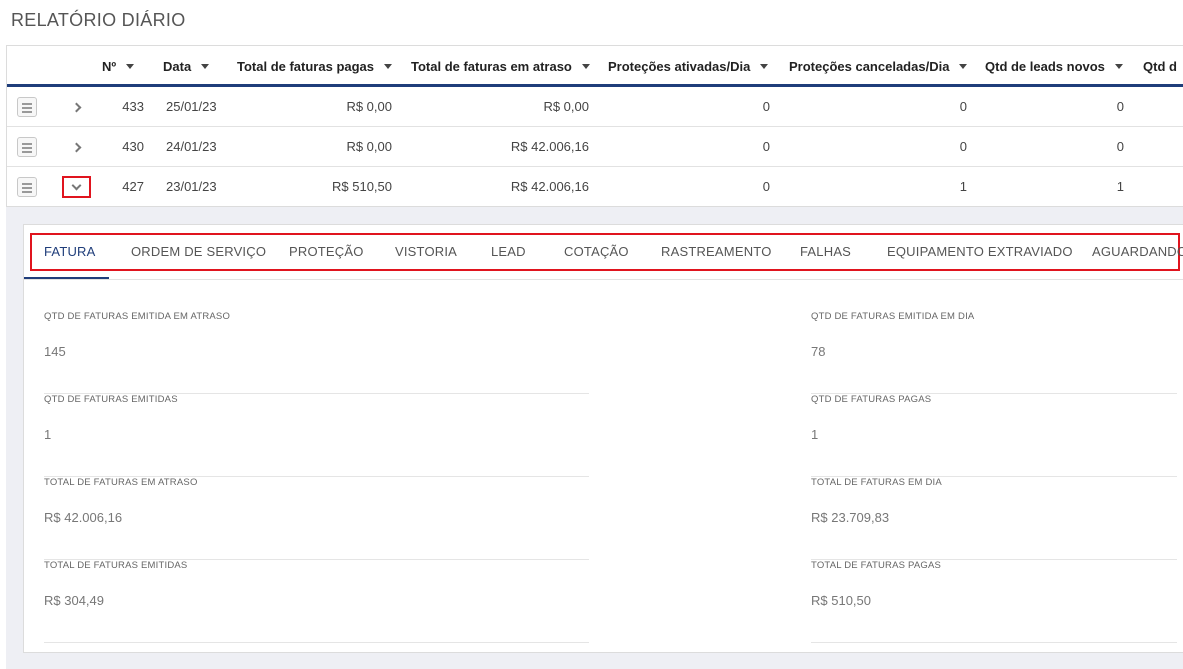 The width and height of the screenshot is (1183, 669). Describe the element at coordinates (316, 435) in the screenshot. I see `field-issued-count: QTD DE FATURAS EMITIDAS 1` at that location.